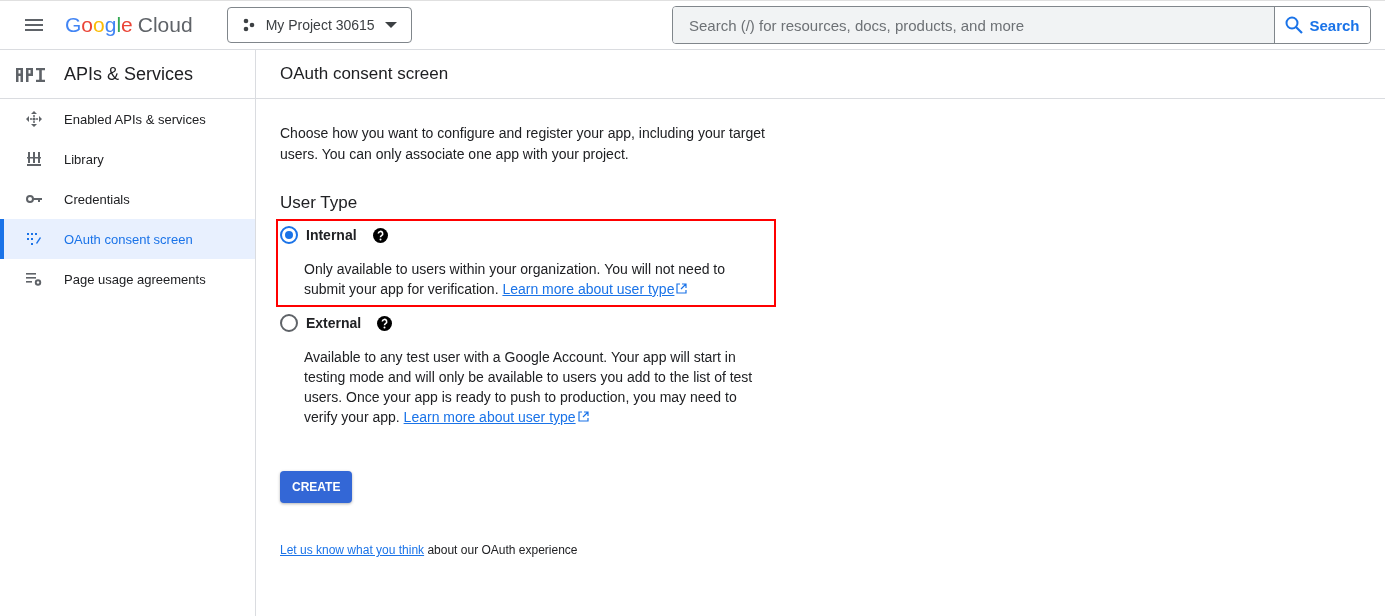 The width and height of the screenshot is (1385, 616). I want to click on sidebar-title: APIs & Services, so click(129, 74).